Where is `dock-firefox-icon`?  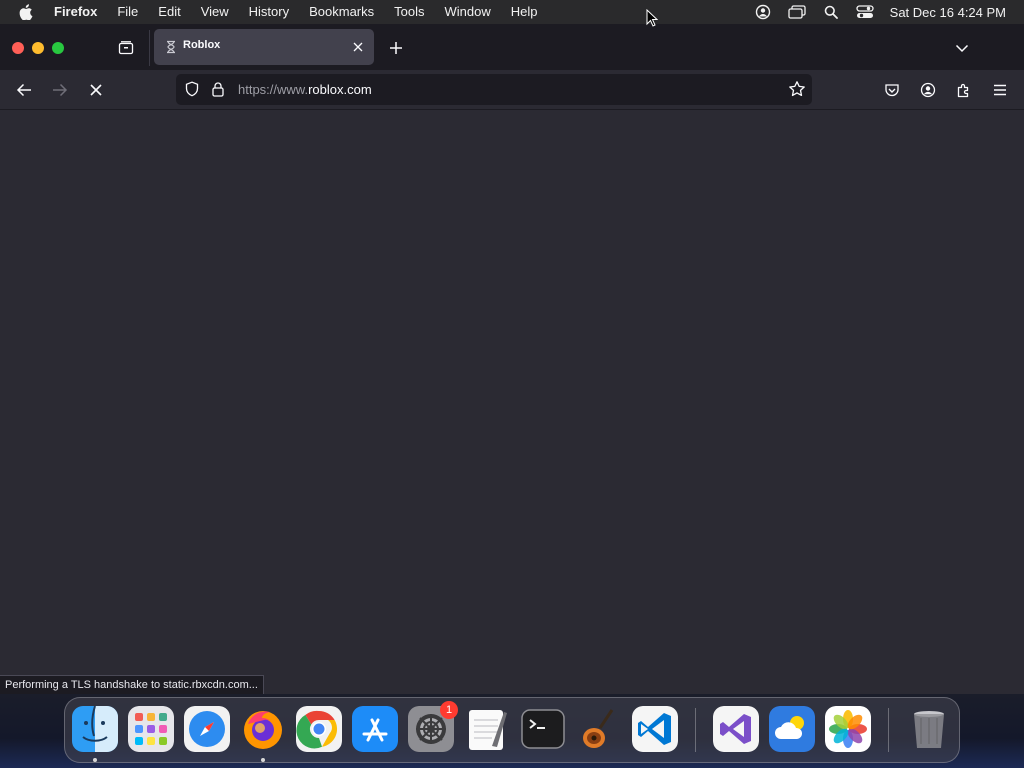 dock-firefox-icon is located at coordinates (263, 729).